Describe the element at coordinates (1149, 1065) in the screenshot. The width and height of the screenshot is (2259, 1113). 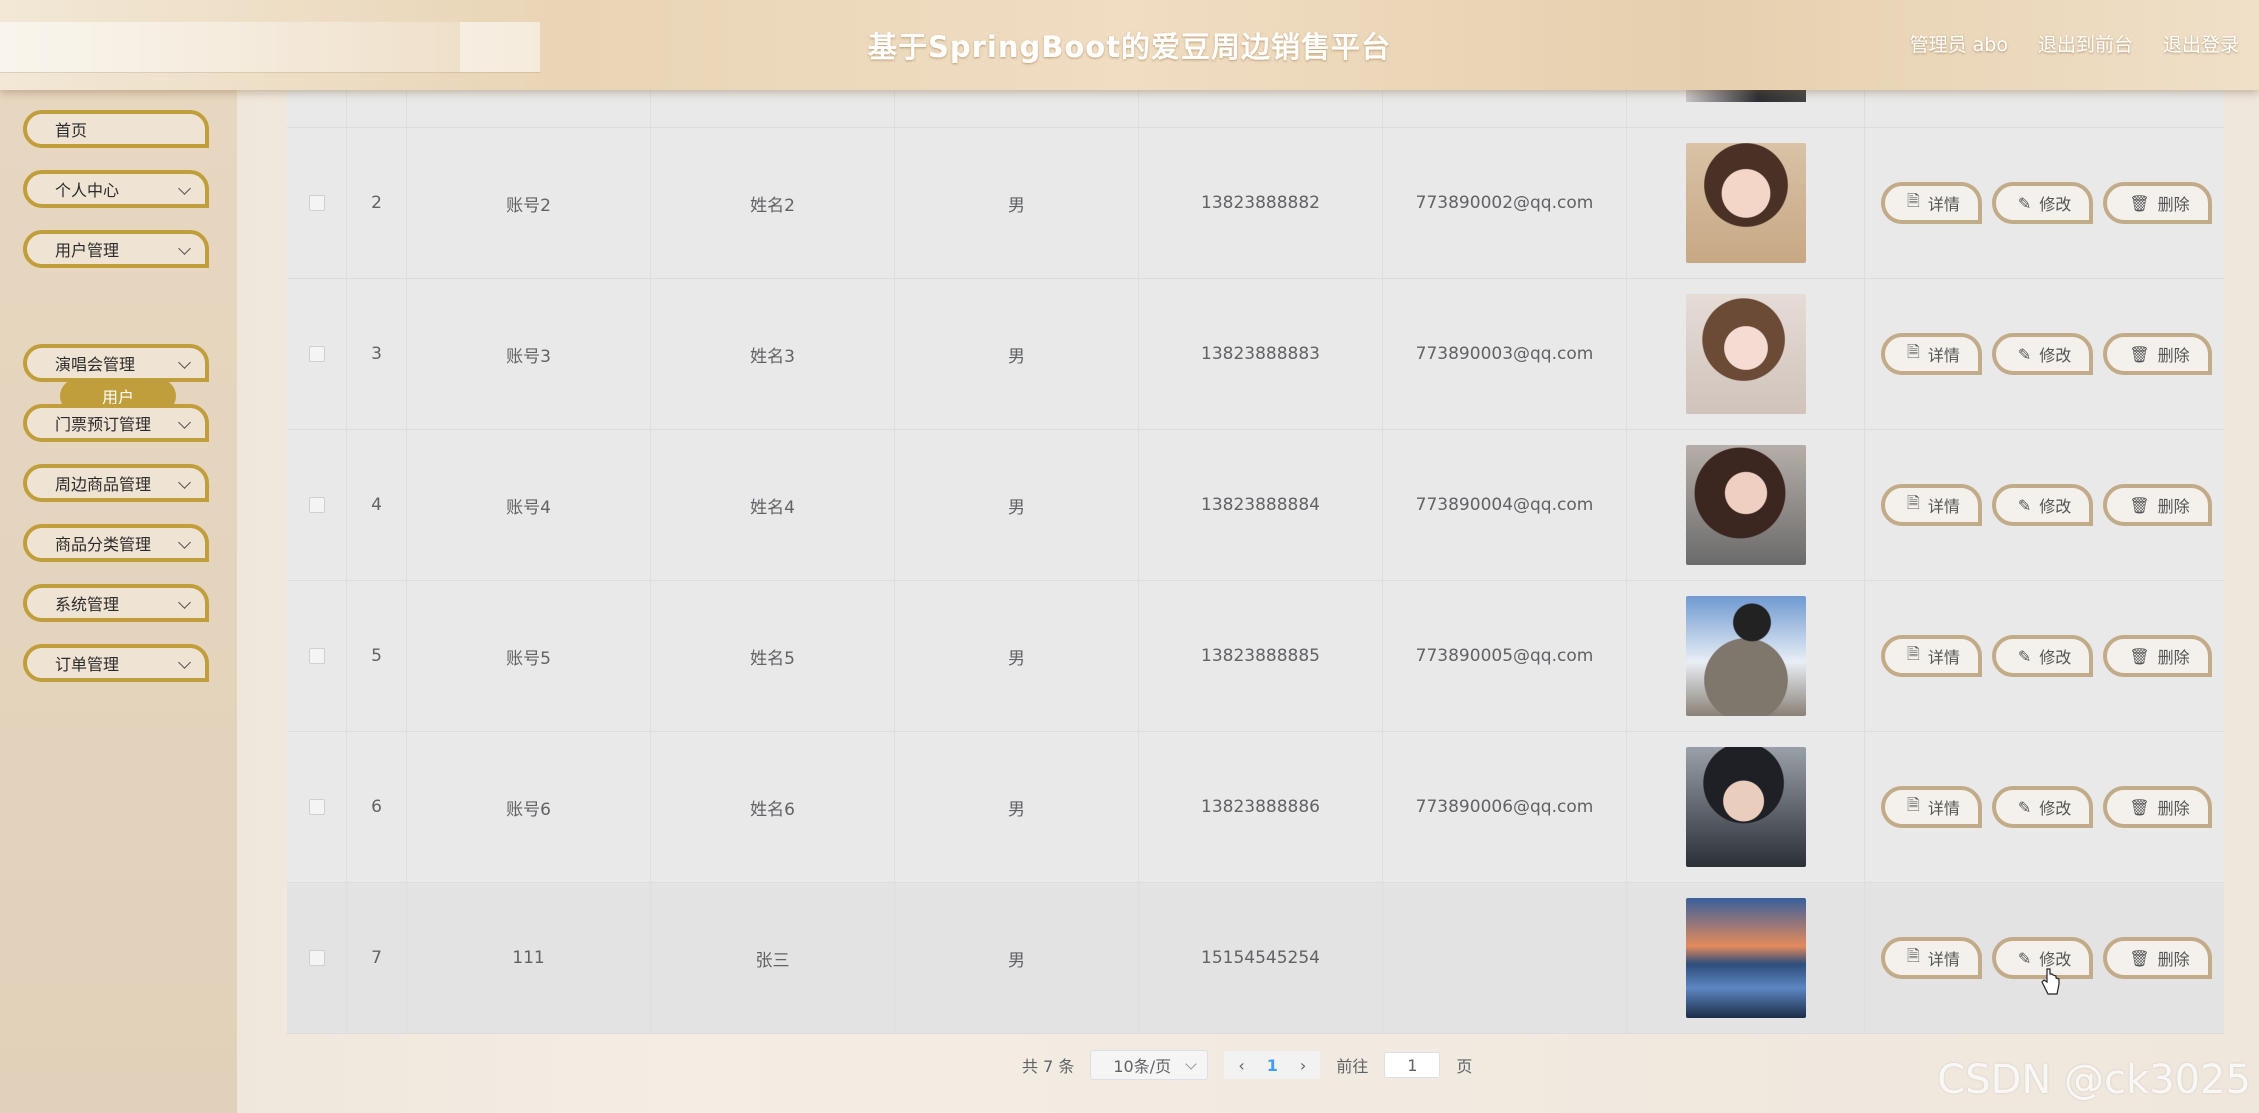
I see `page-size-select: 10条/页` at that location.